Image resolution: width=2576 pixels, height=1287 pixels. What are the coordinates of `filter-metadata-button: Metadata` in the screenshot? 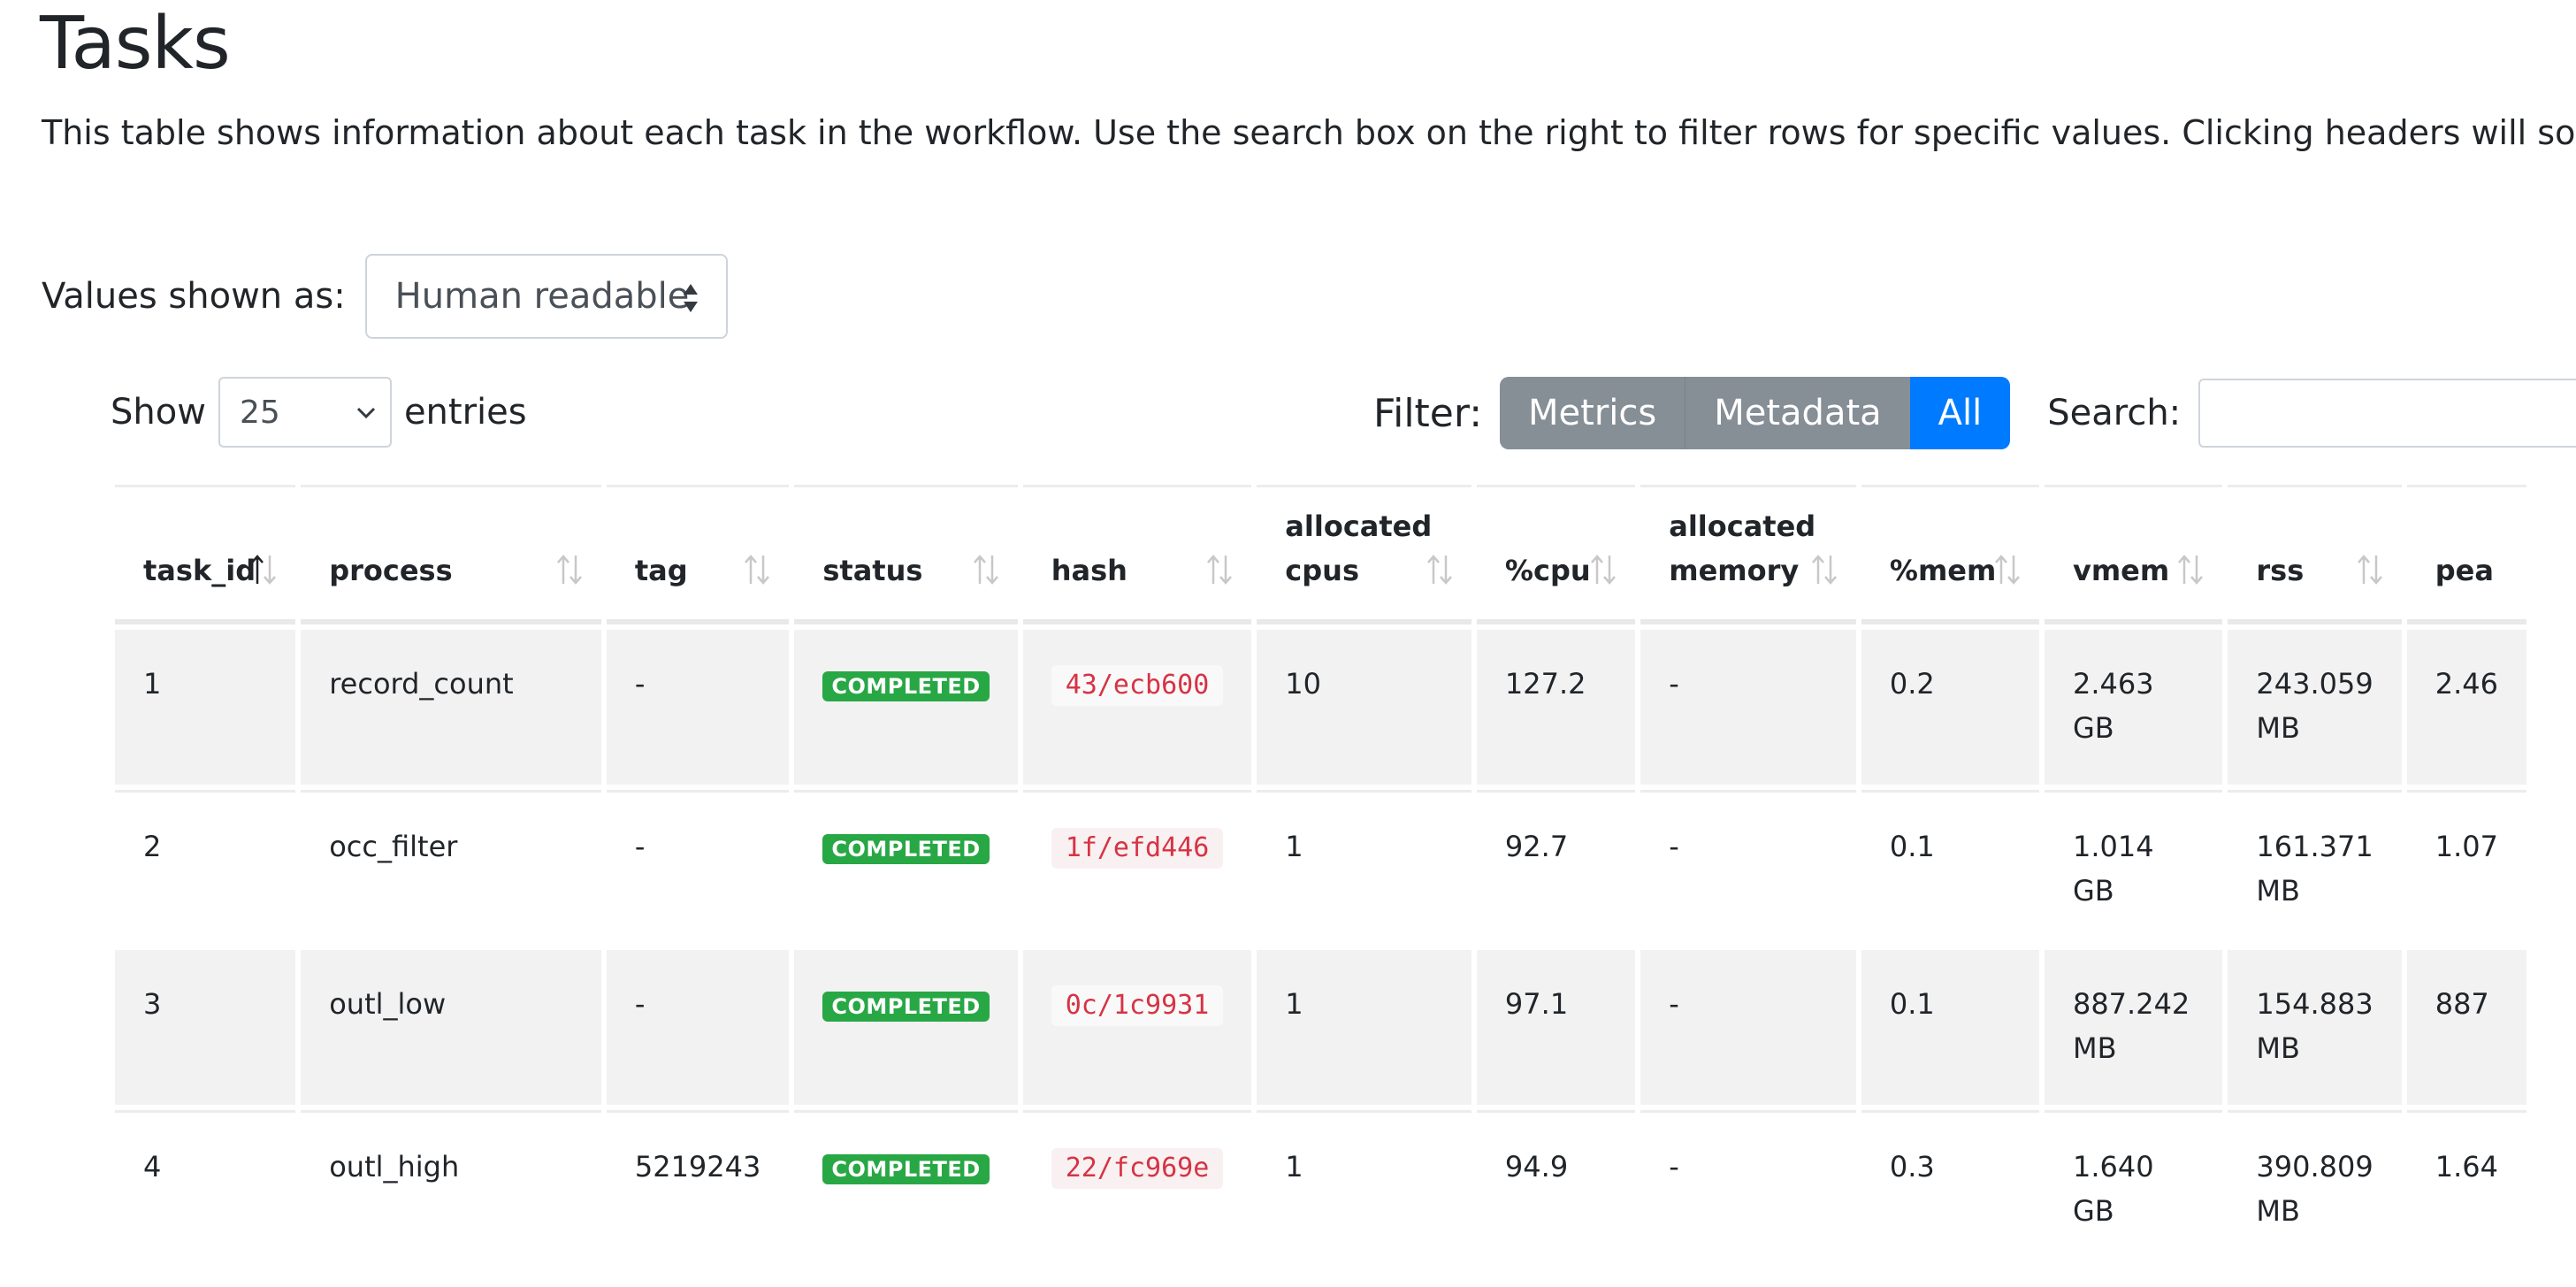 It's located at (1797, 413).